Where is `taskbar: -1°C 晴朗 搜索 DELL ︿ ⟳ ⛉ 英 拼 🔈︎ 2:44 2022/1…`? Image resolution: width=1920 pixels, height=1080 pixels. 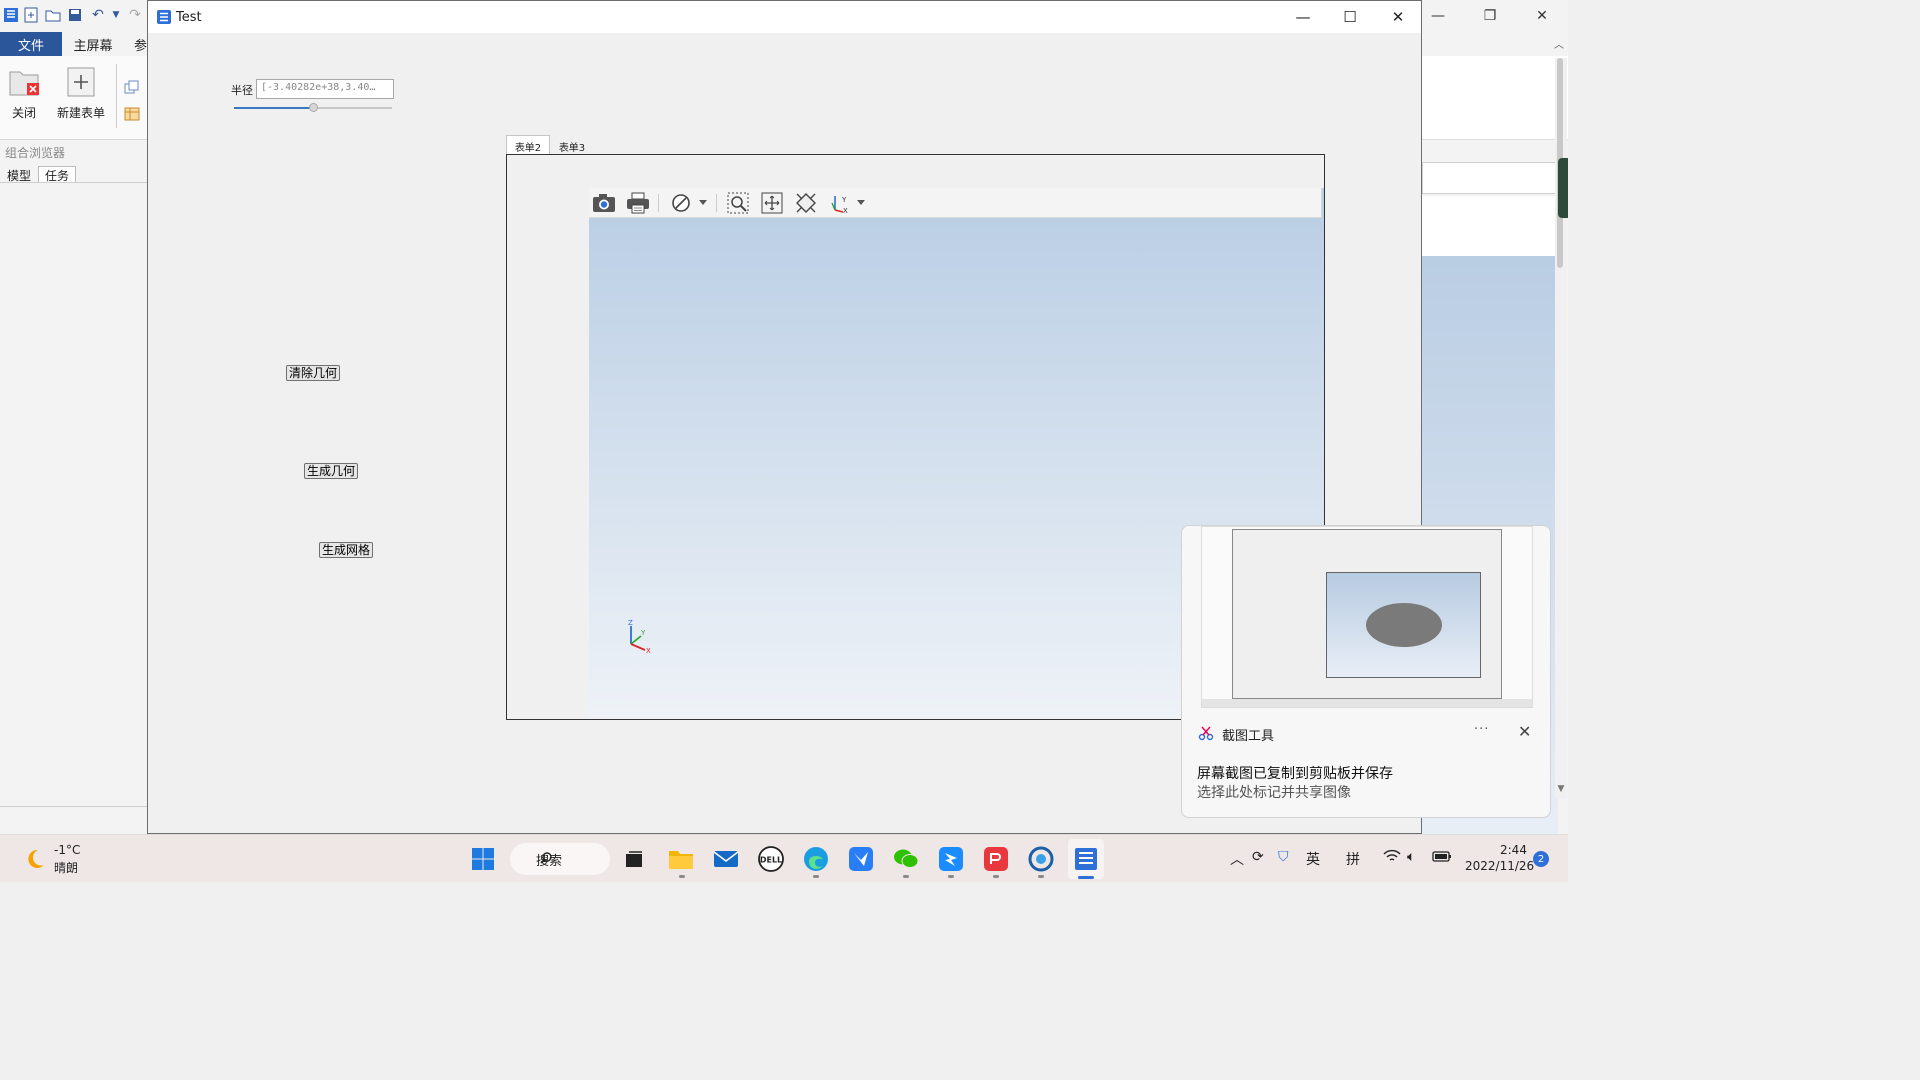
taskbar: -1°C 晴朗 搜索 DELL ︿ ⟳ ⛉ 英 拼 🔈︎ 2:44 2022/1… is located at coordinates (784, 858).